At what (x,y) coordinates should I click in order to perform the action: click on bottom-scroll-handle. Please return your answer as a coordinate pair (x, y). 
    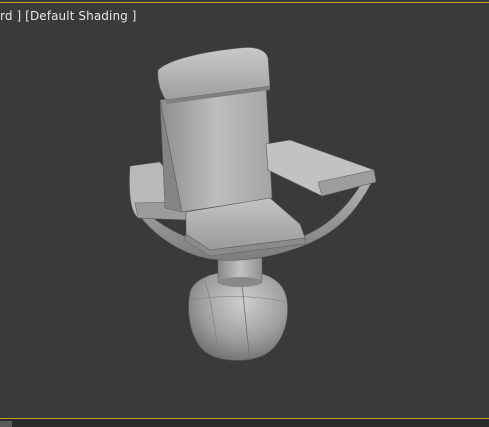
    Looking at the image, I should click on (6, 424).